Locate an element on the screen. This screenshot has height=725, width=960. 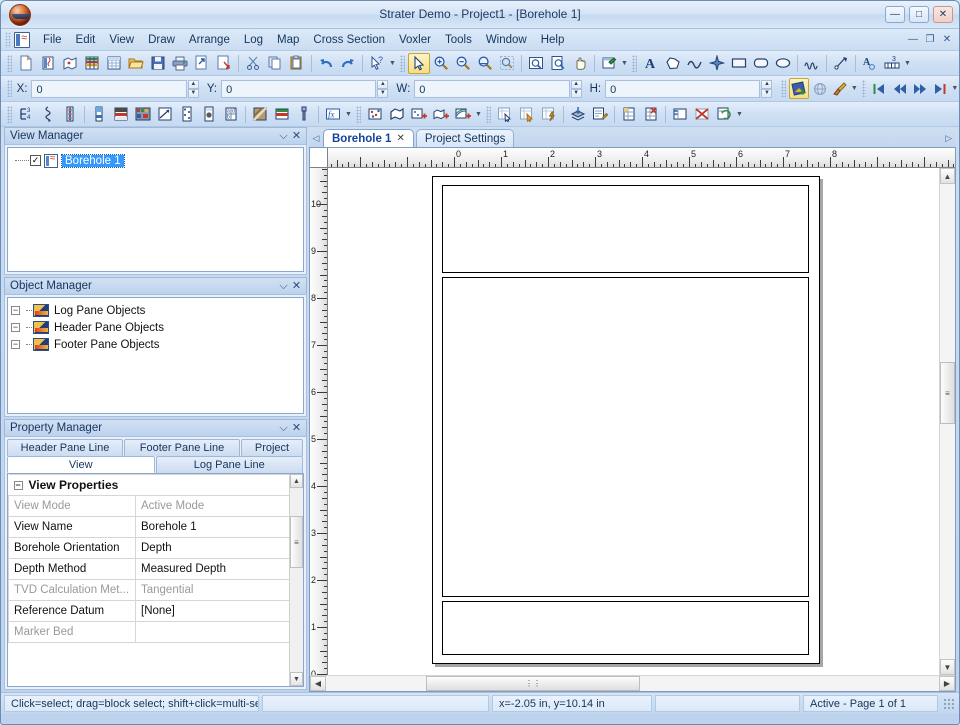
x-spin-up: ▲ is located at coordinates (193, 84).